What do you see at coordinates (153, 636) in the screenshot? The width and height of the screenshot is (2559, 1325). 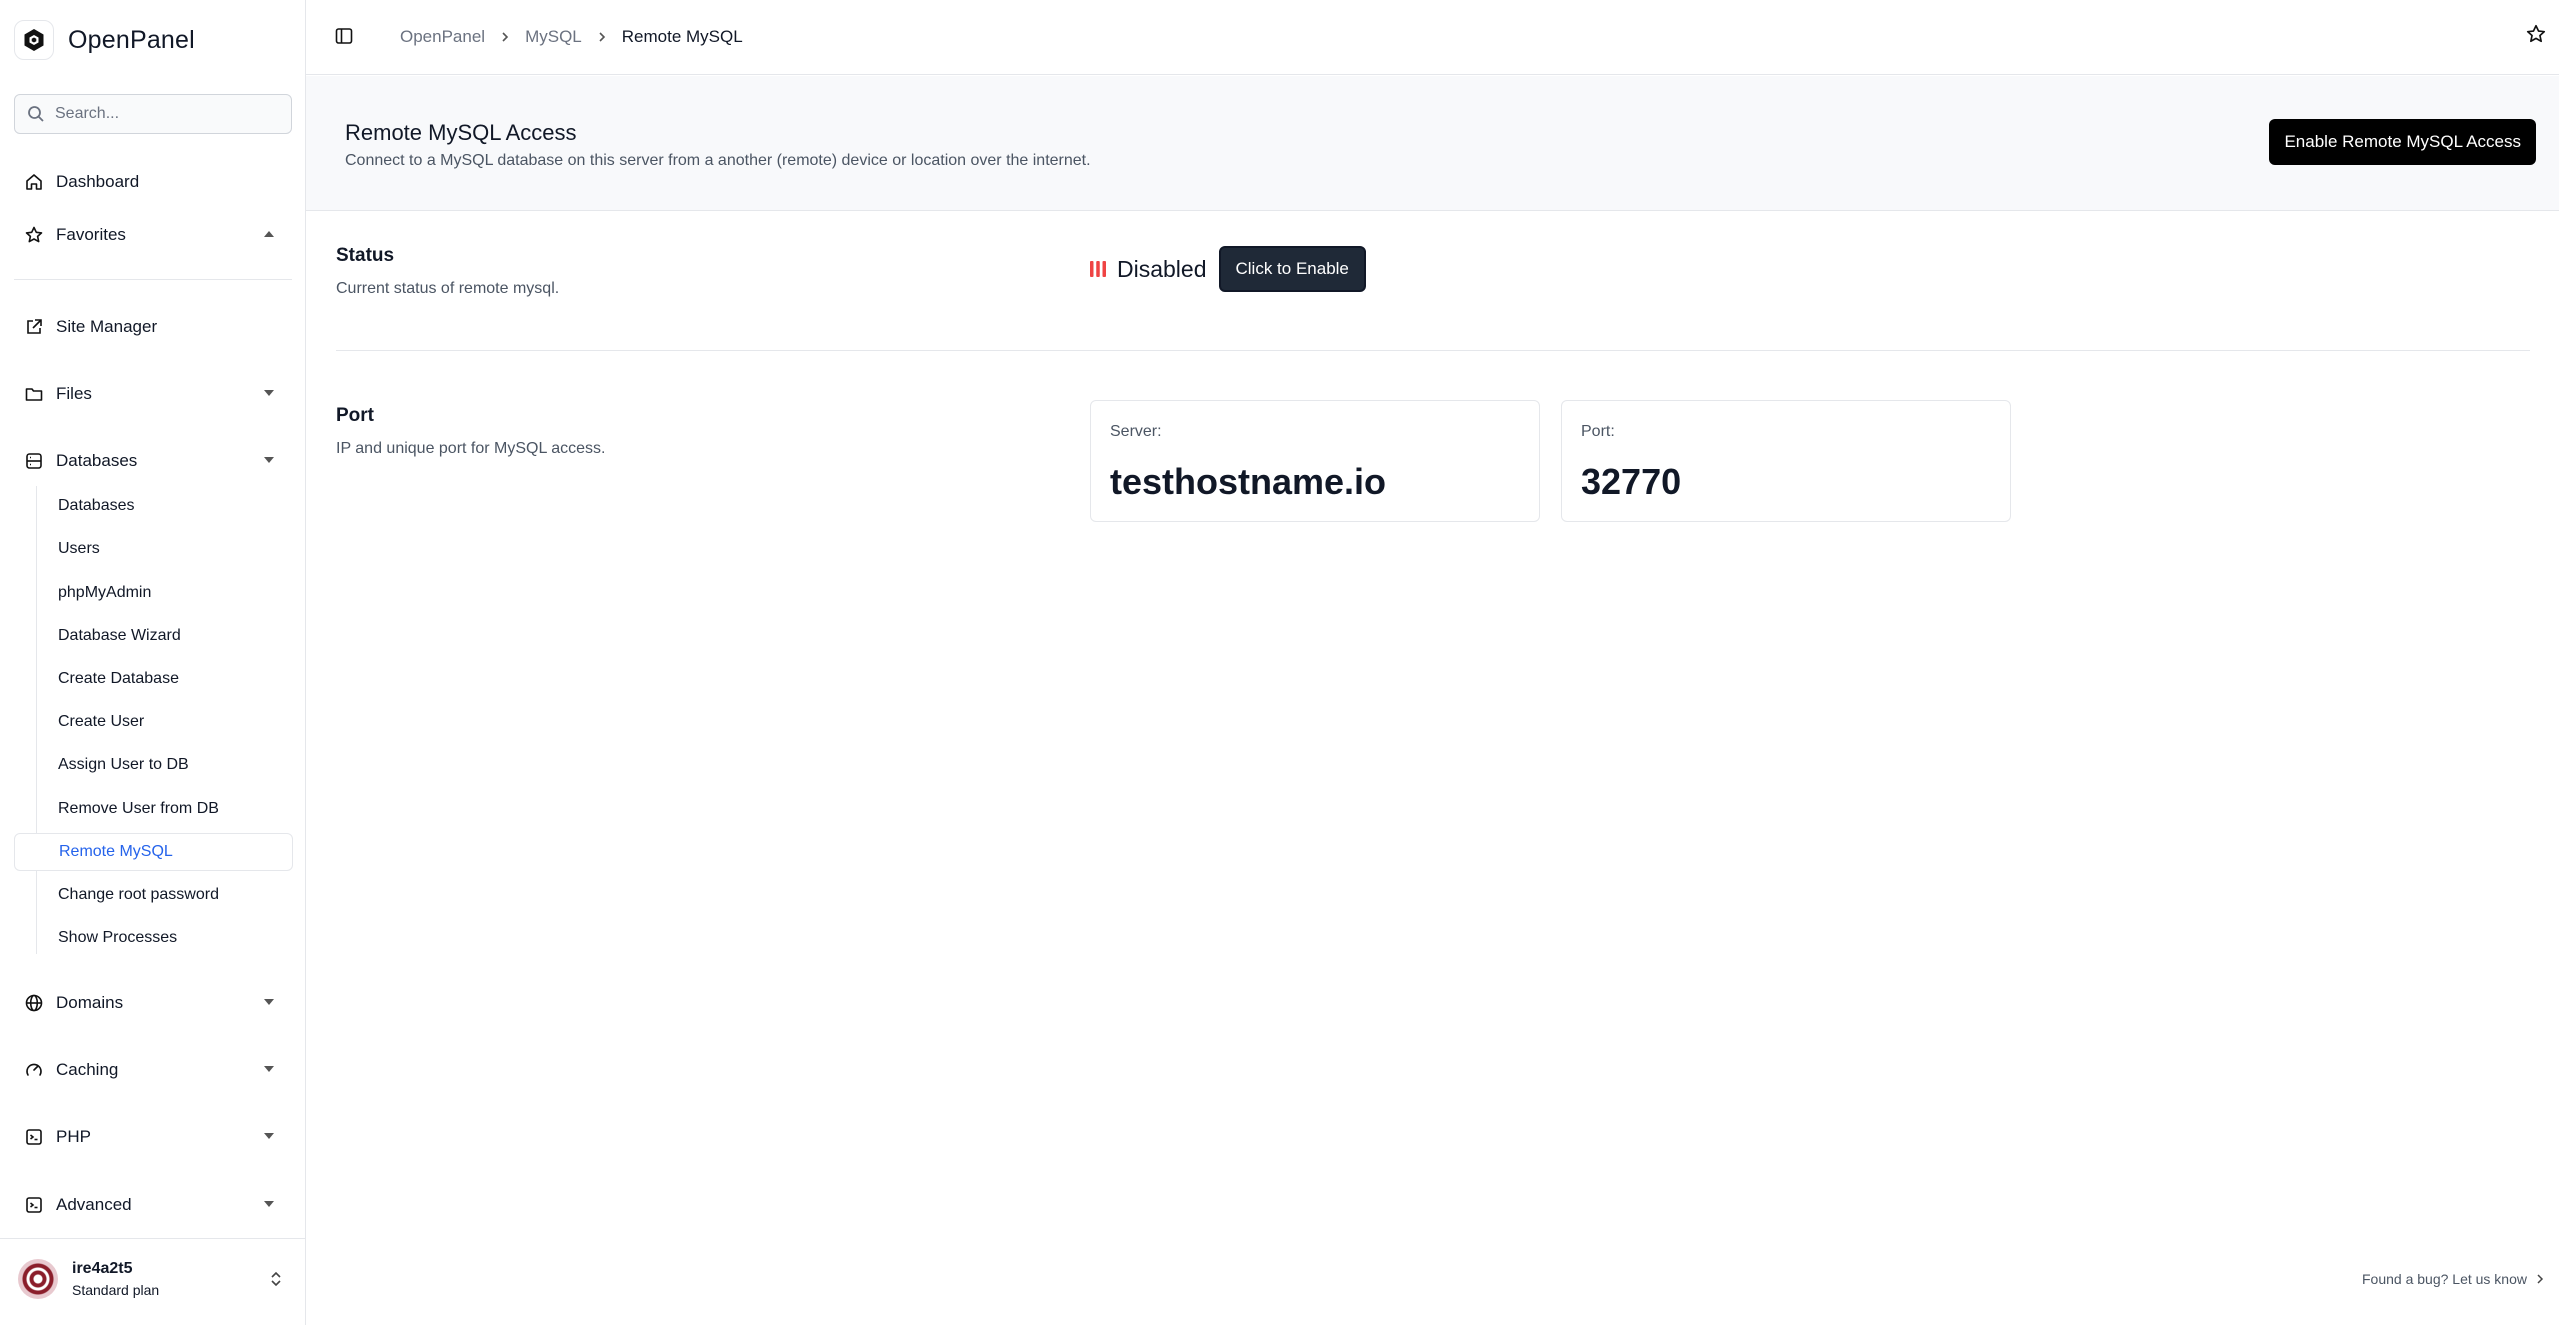 I see `submenu-item-database-wizard: Database Wizard` at bounding box center [153, 636].